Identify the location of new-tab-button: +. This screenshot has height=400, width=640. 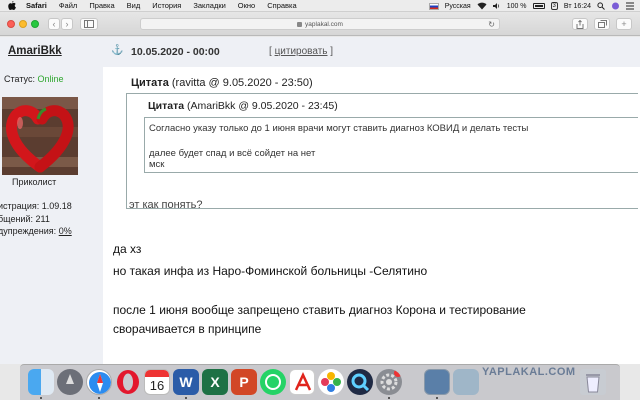
(624, 24).